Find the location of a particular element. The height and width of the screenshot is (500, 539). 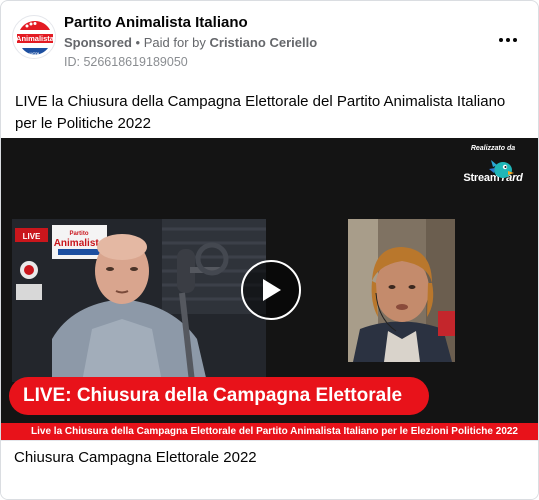

video-caption-bar: Chiusura Campagna Elettorale 2022 is located at coordinates (269, 469).